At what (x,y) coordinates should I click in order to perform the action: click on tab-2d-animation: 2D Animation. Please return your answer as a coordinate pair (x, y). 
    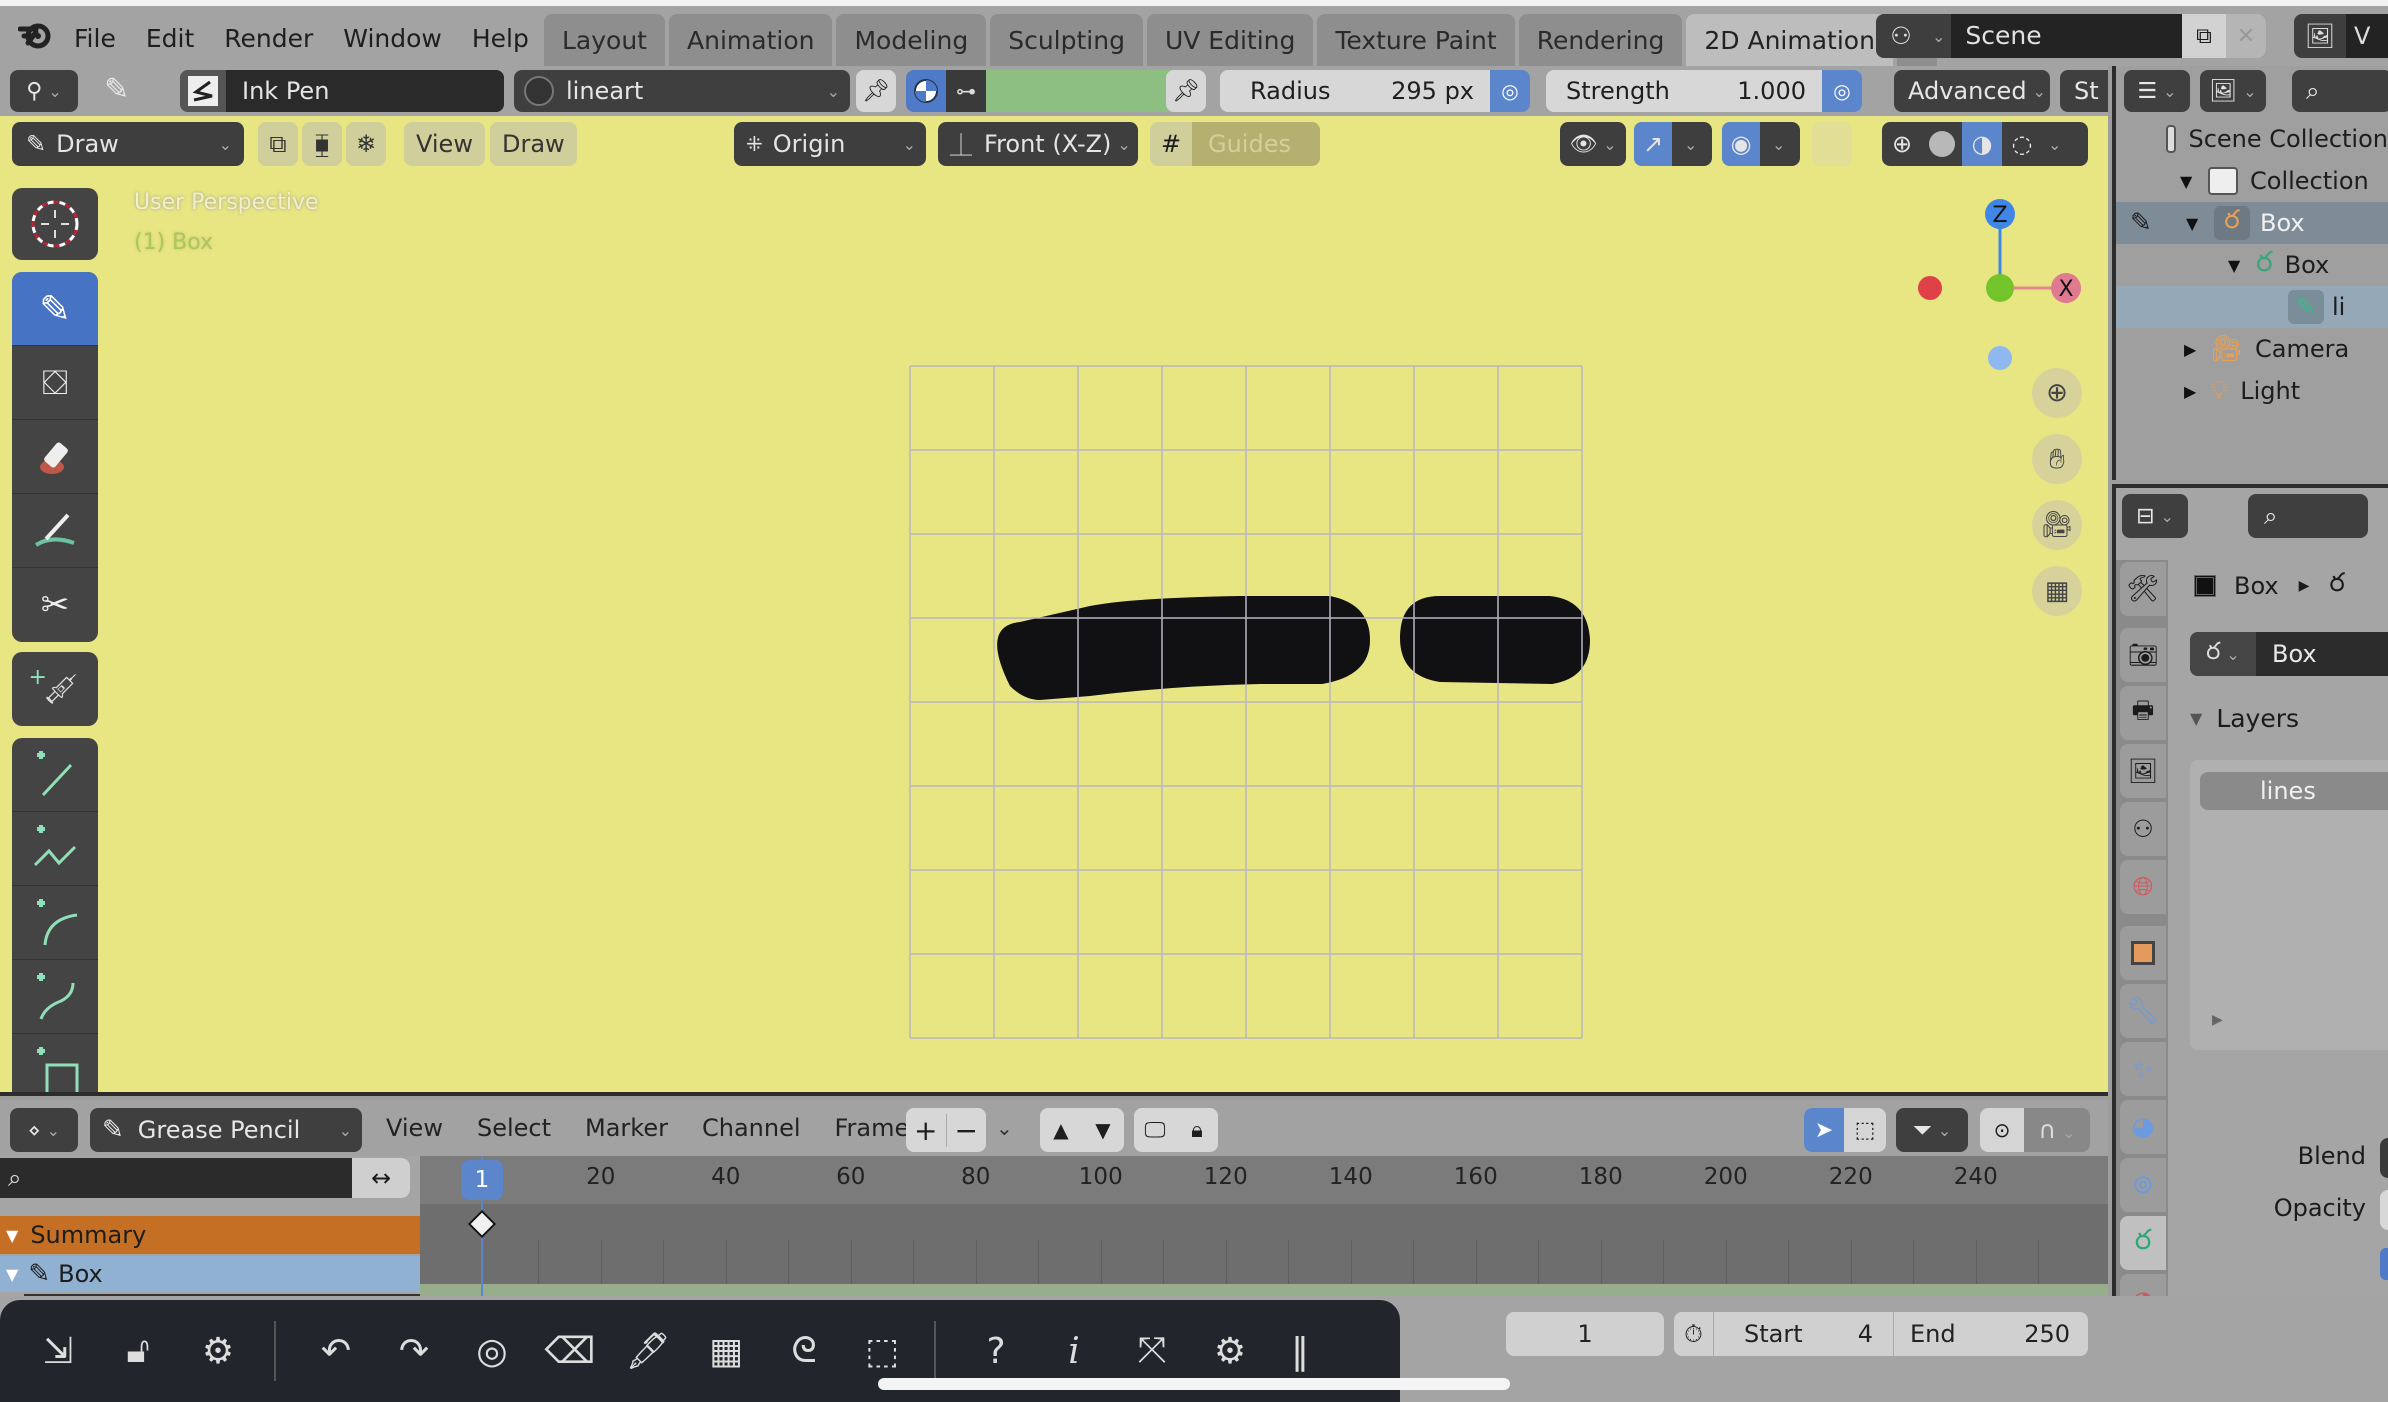
    Looking at the image, I should click on (1789, 40).